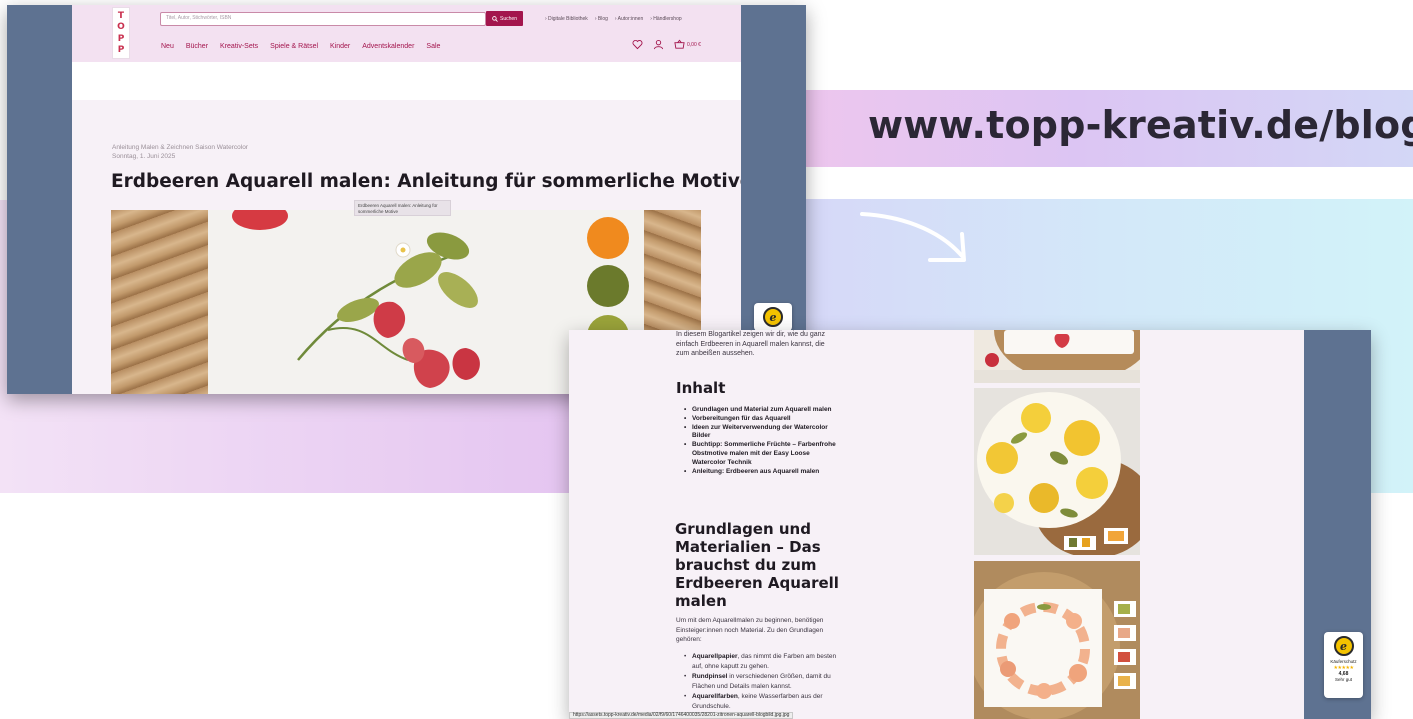 This screenshot has width=1413, height=719. What do you see at coordinates (694, 44) in the screenshot?
I see `cart-amount: 0,00 €` at bounding box center [694, 44].